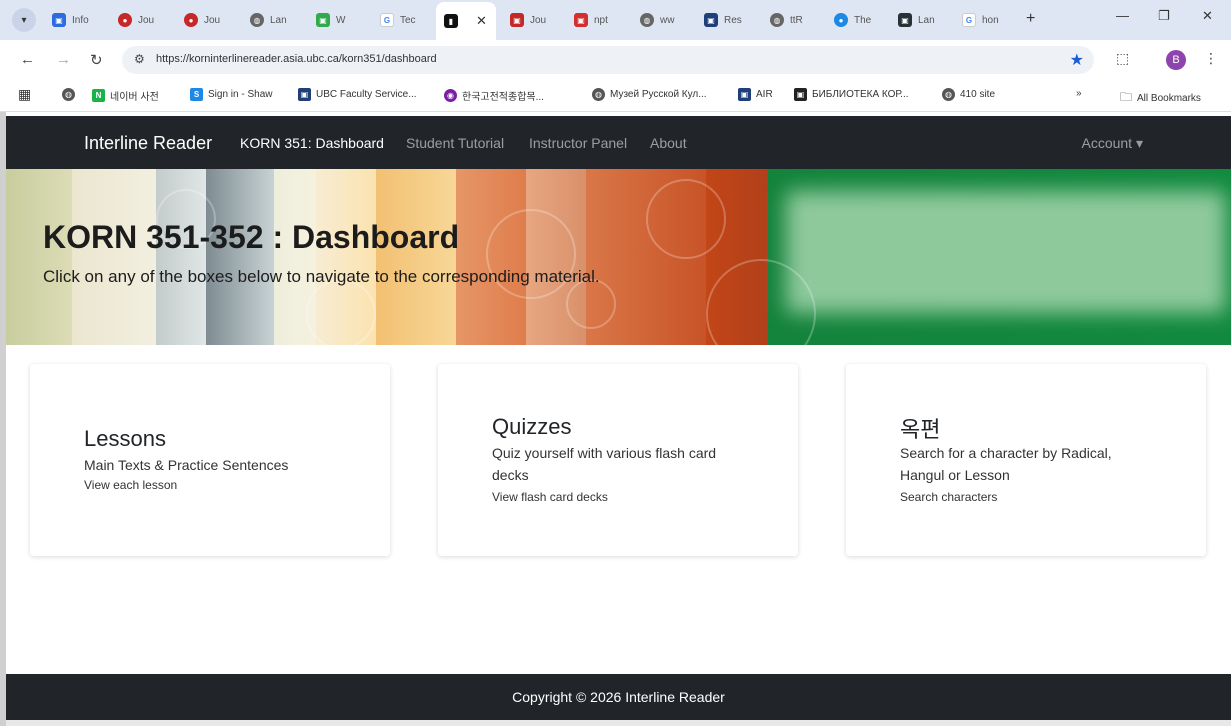  Describe the element at coordinates (312, 143) in the screenshot. I see `nav-link-dashboard: KORN 351: Dashboard` at that location.